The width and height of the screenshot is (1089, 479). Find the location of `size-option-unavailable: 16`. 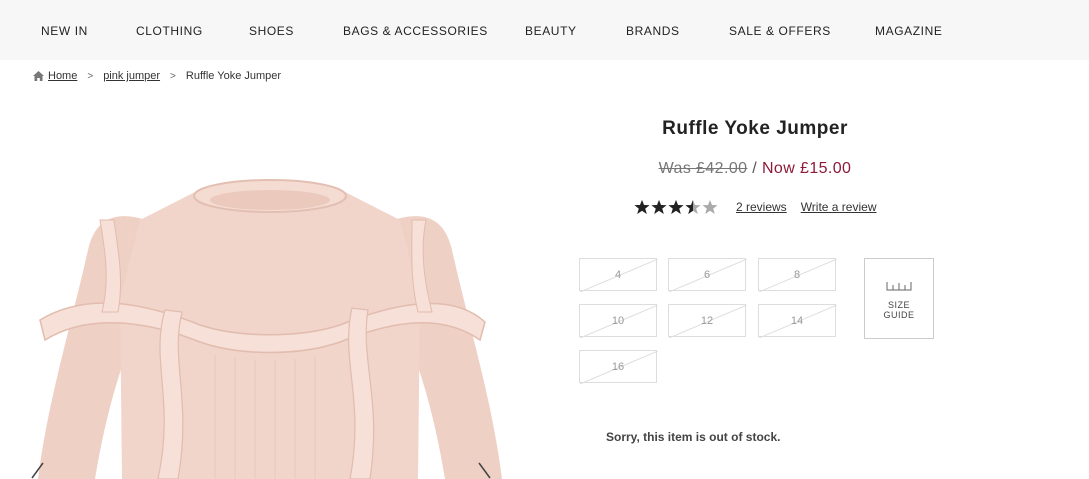

size-option-unavailable: 16 is located at coordinates (618, 367).